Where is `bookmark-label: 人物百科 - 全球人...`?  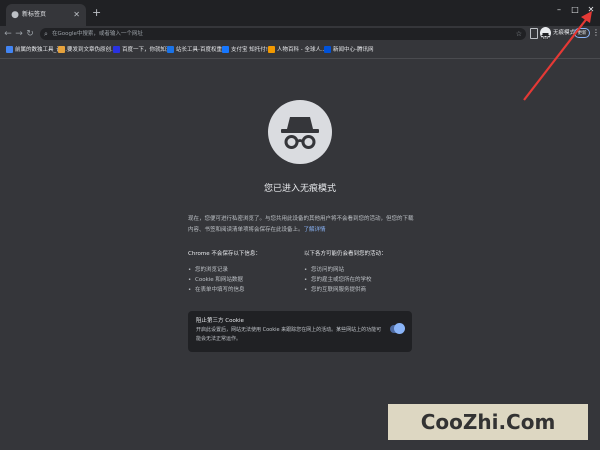
bookmark-label: 人物百科 - 全球人... is located at coordinates (302, 50).